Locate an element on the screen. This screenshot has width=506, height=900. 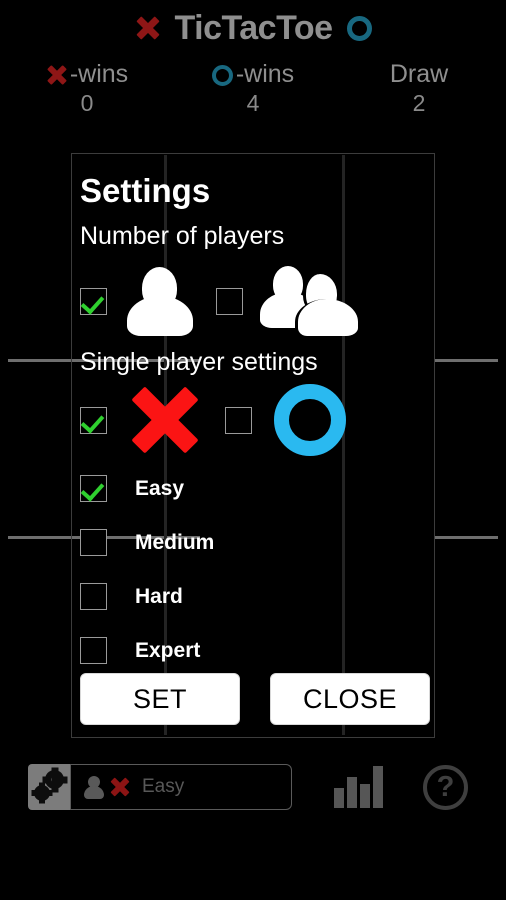
score-x-label-text: -wins is located at coordinates (99, 74).